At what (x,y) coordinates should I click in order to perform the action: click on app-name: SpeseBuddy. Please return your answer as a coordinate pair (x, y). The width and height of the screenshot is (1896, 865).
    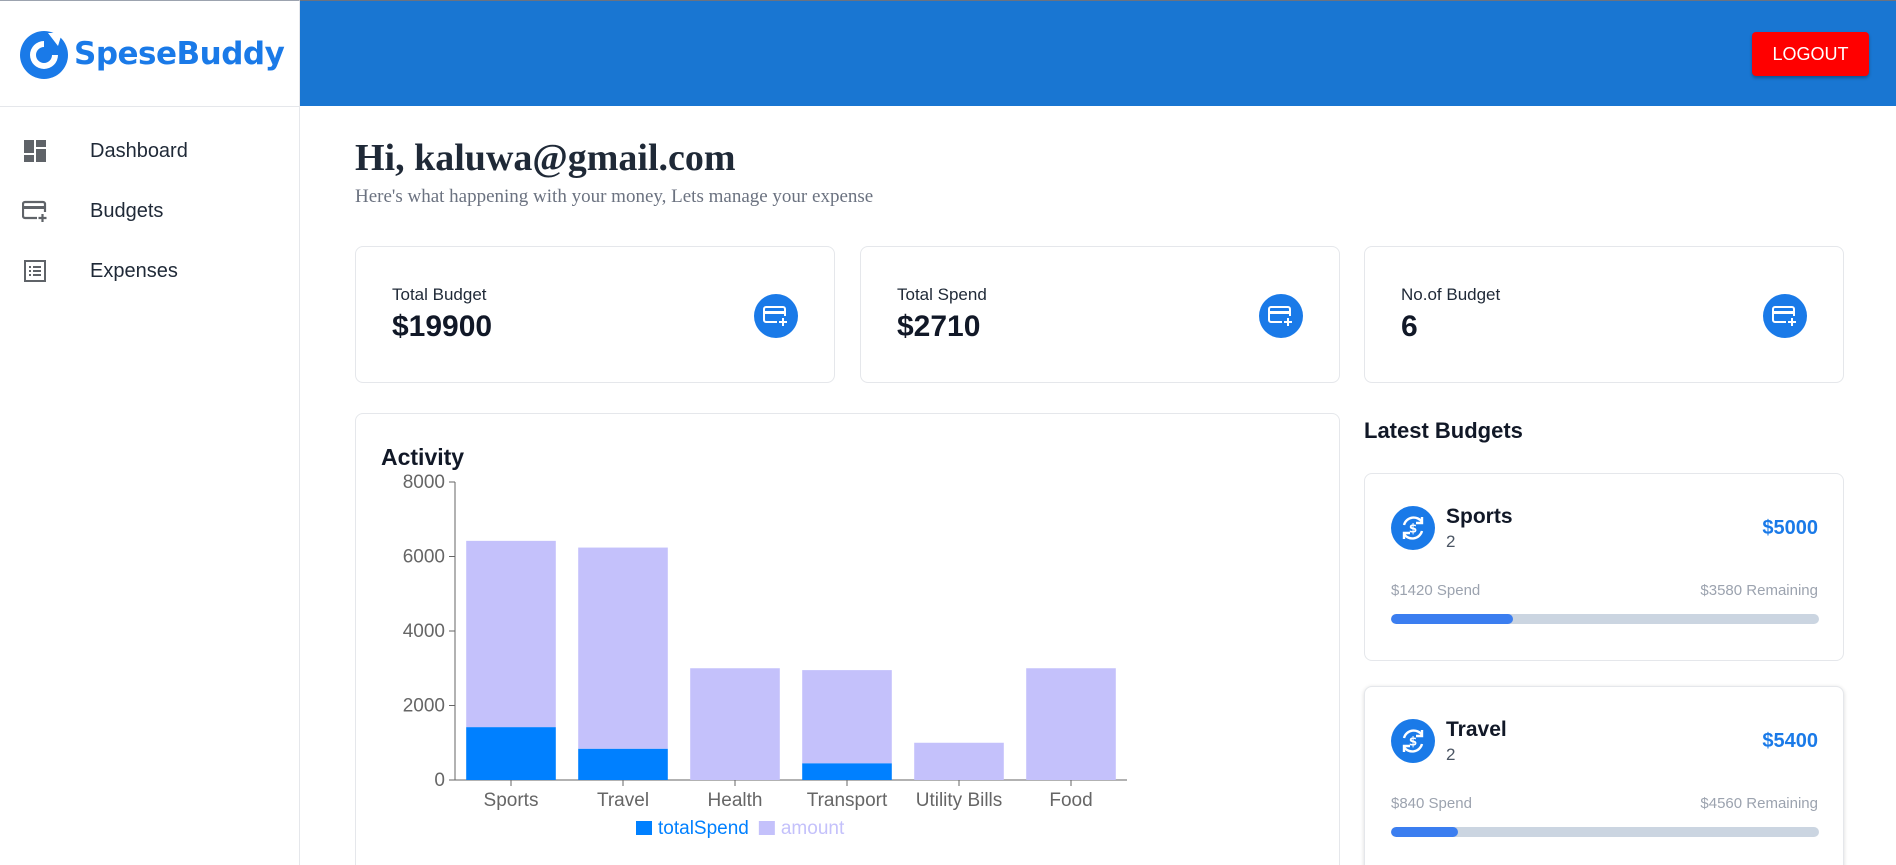
    Looking at the image, I should click on (179, 53).